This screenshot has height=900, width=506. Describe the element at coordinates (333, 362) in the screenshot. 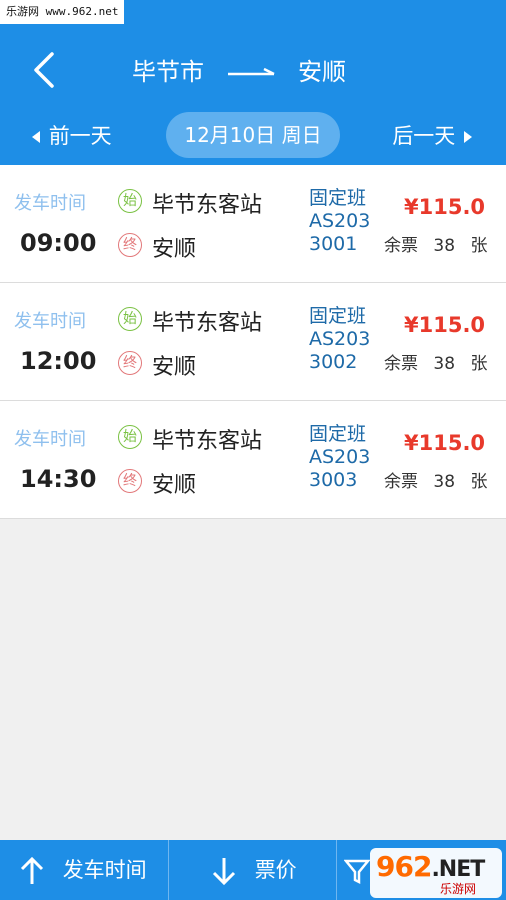

I see `bus-code-2: 3002` at that location.